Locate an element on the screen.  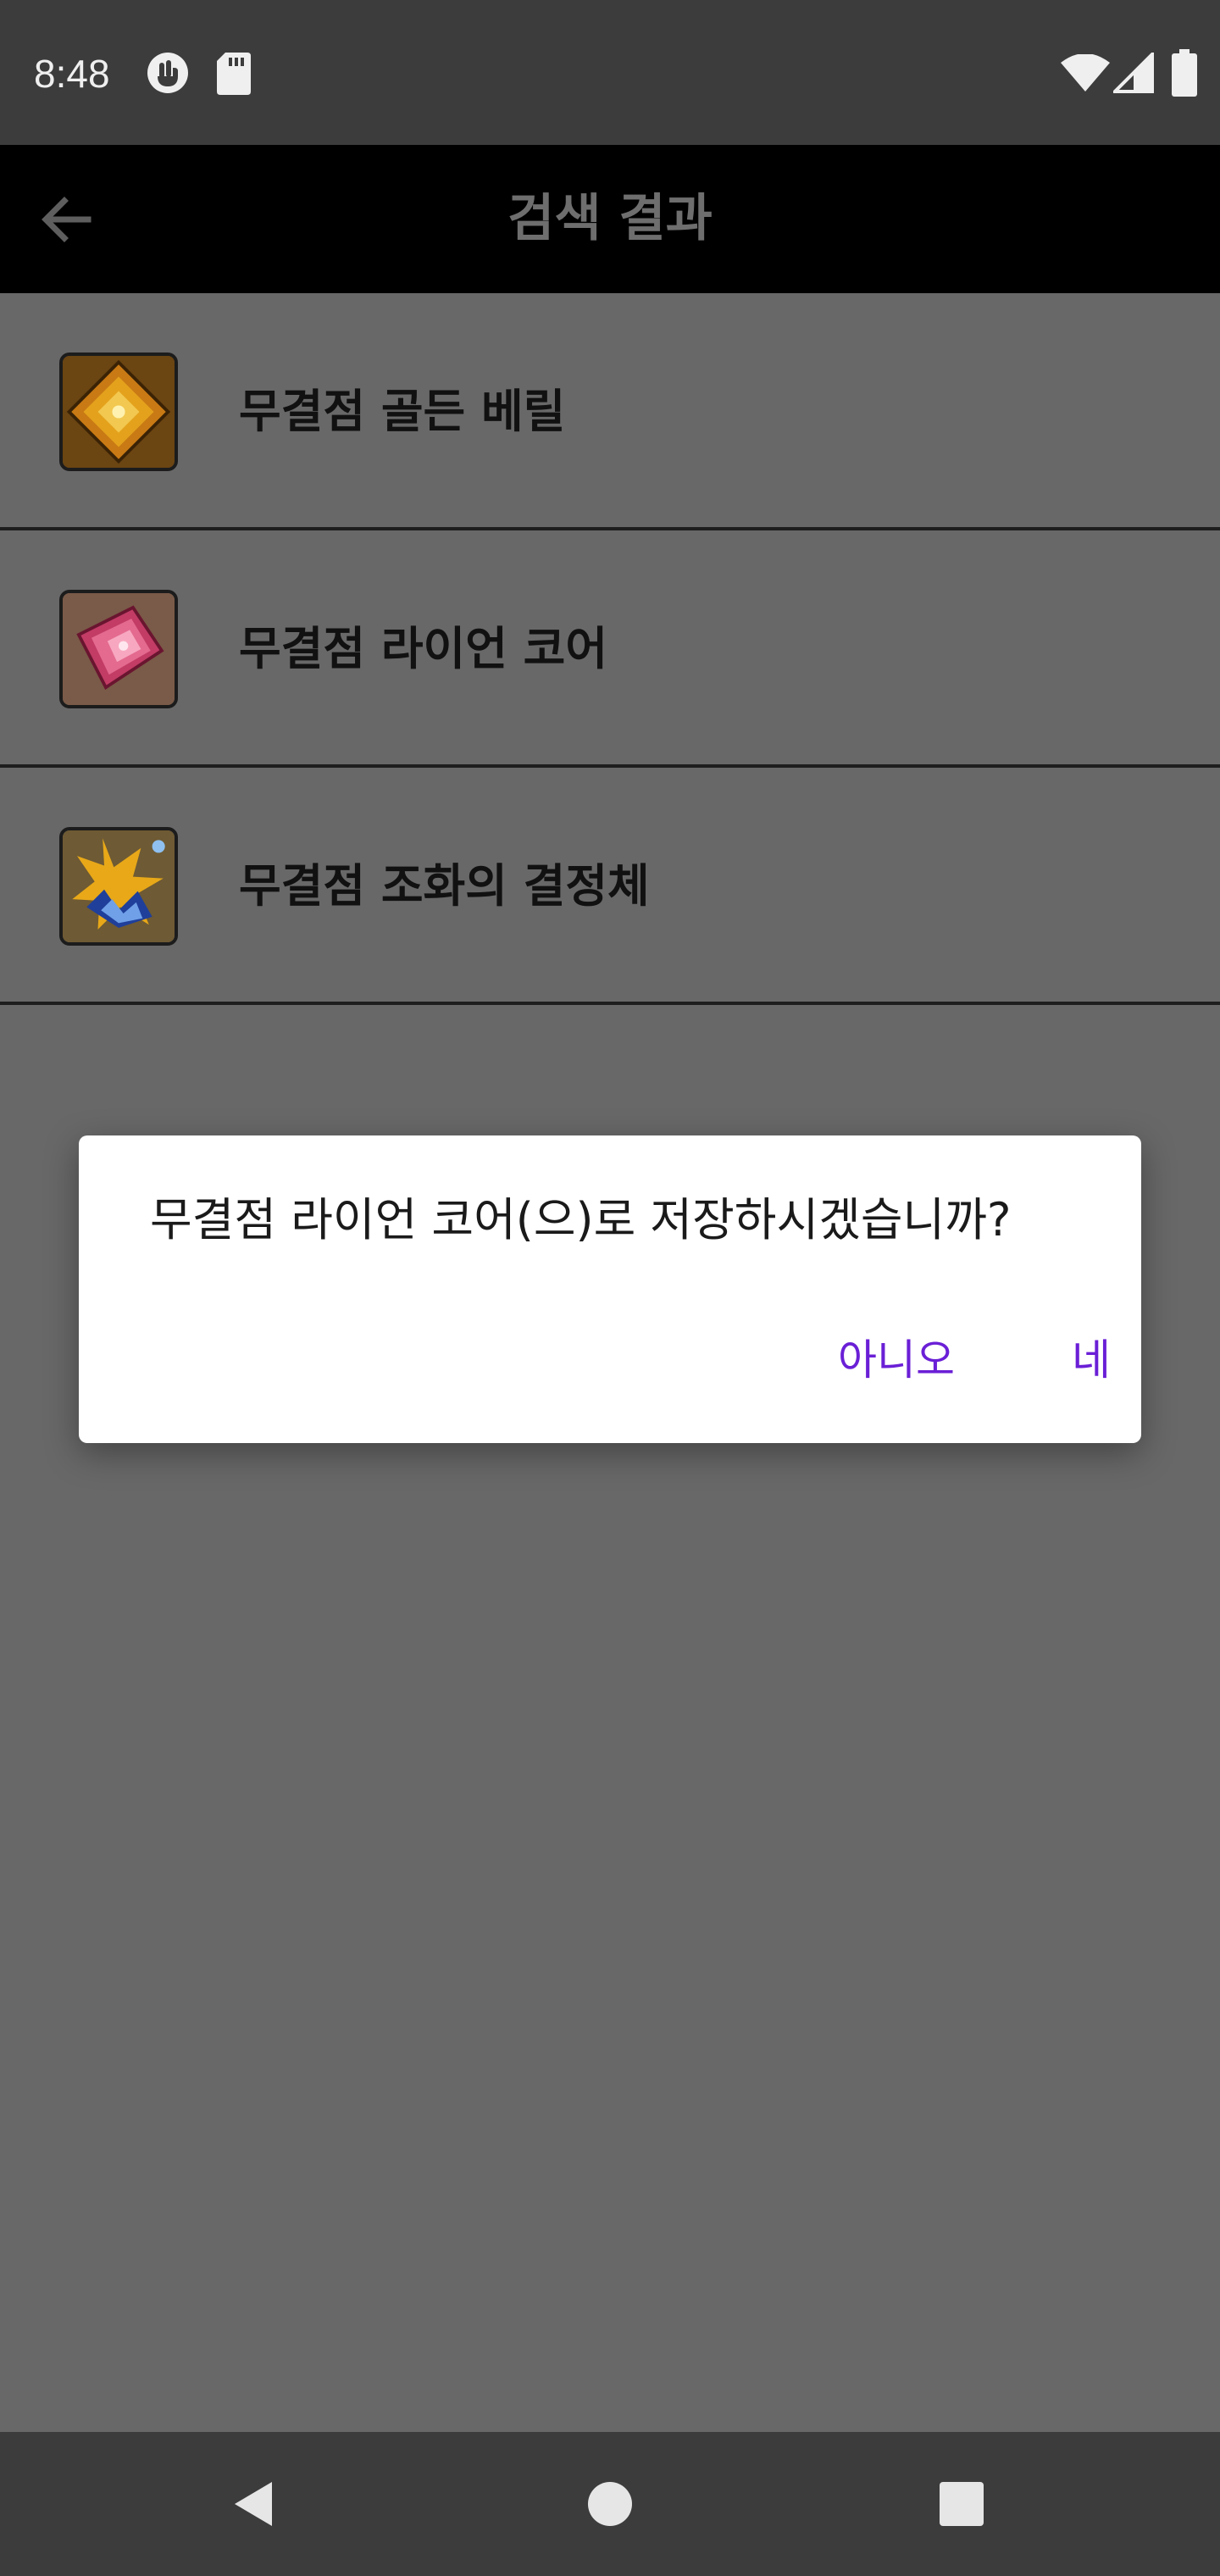
nav-recents-icon is located at coordinates (961, 2506).